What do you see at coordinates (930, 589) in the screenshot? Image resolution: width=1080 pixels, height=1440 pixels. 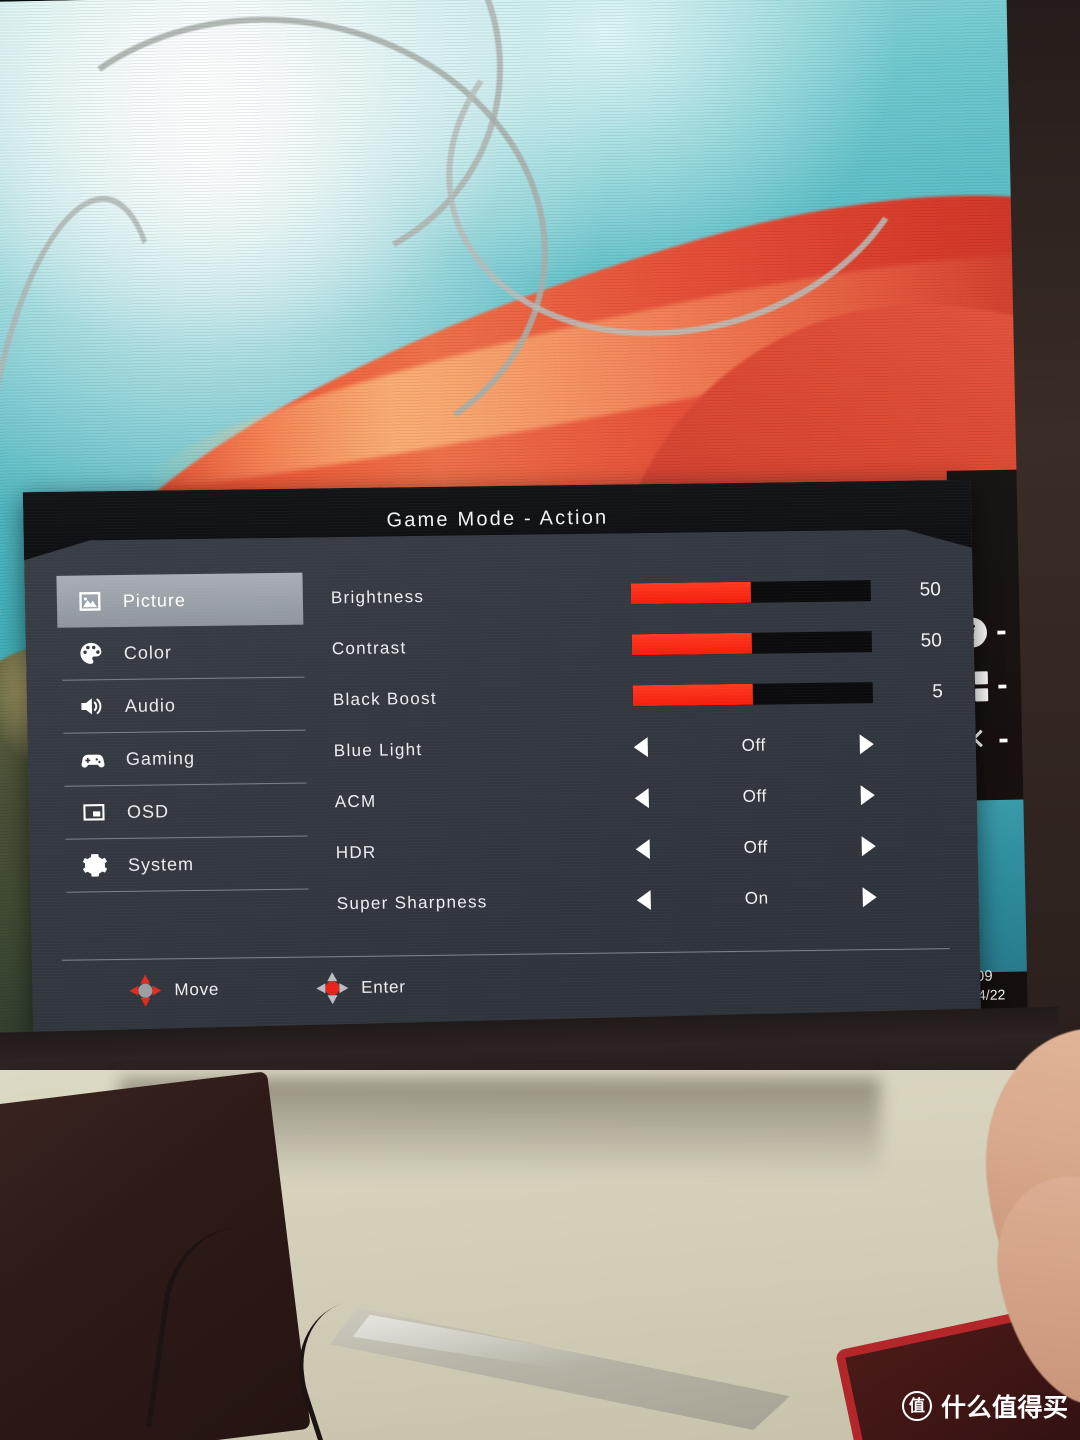 I see `brightness-value: 50` at bounding box center [930, 589].